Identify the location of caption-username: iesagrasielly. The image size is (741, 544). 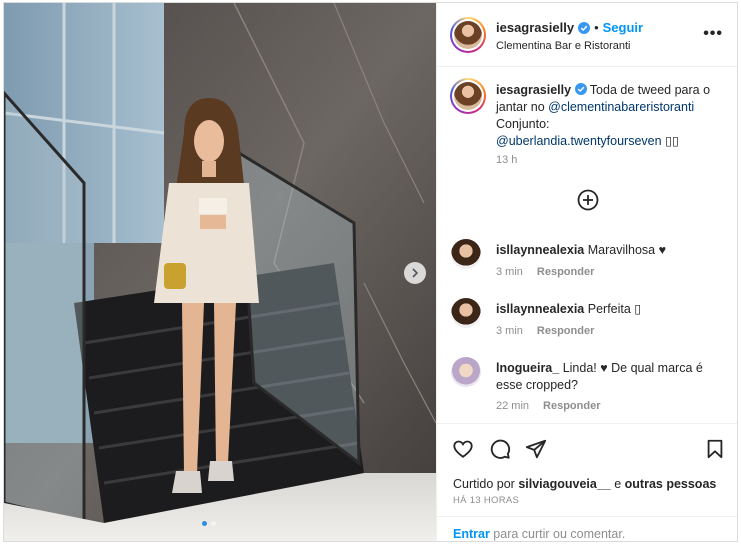
(533, 90).